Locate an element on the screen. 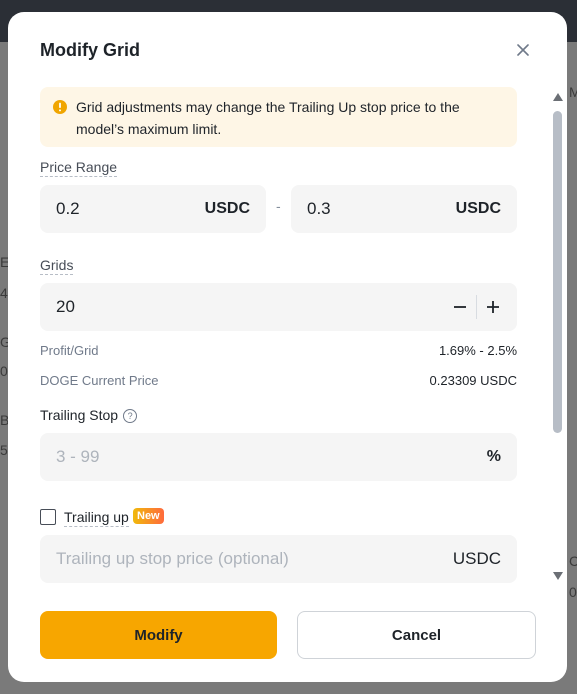 This screenshot has width=577, height=694. stepper-divider is located at coordinates (476, 307).